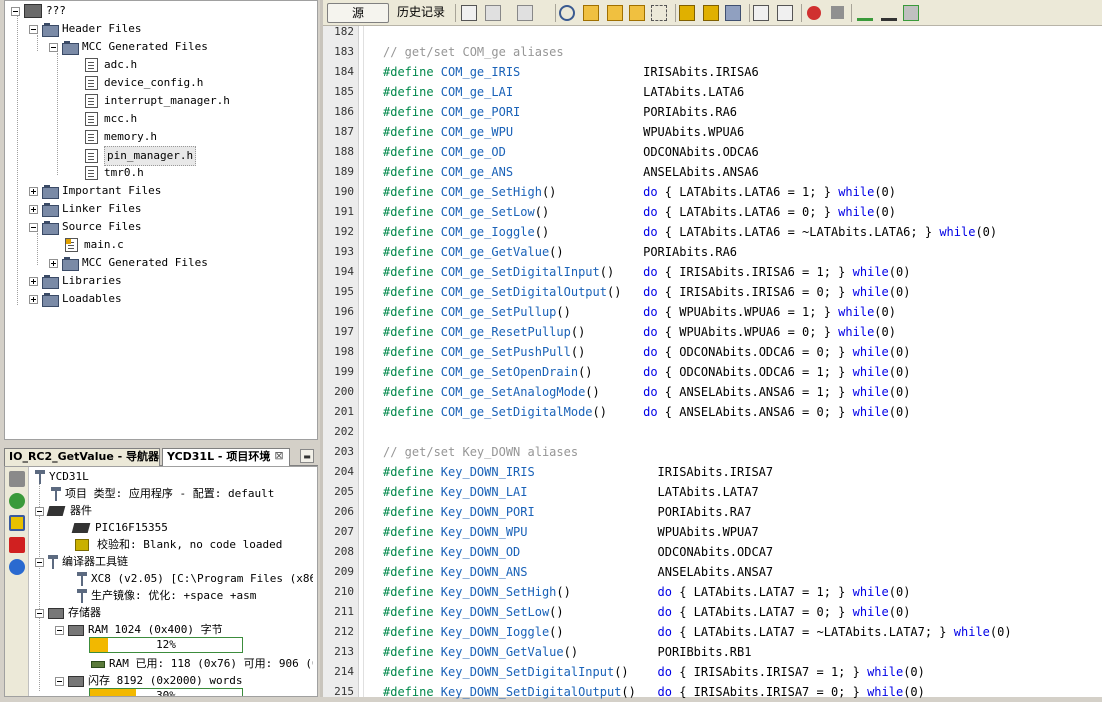  Describe the element at coordinates (85, 209) in the screenshot. I see `tree-folder-linker-files: Linker Files` at that location.